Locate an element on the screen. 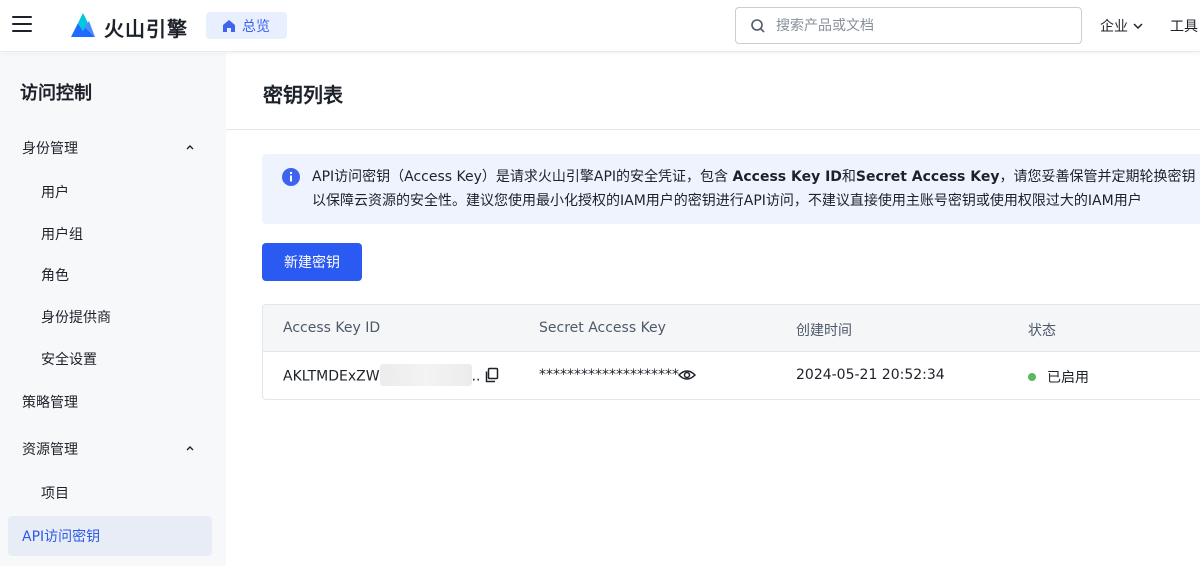 This screenshot has height=566, width=1200. tools-menu: 工具 is located at coordinates (1184, 26).